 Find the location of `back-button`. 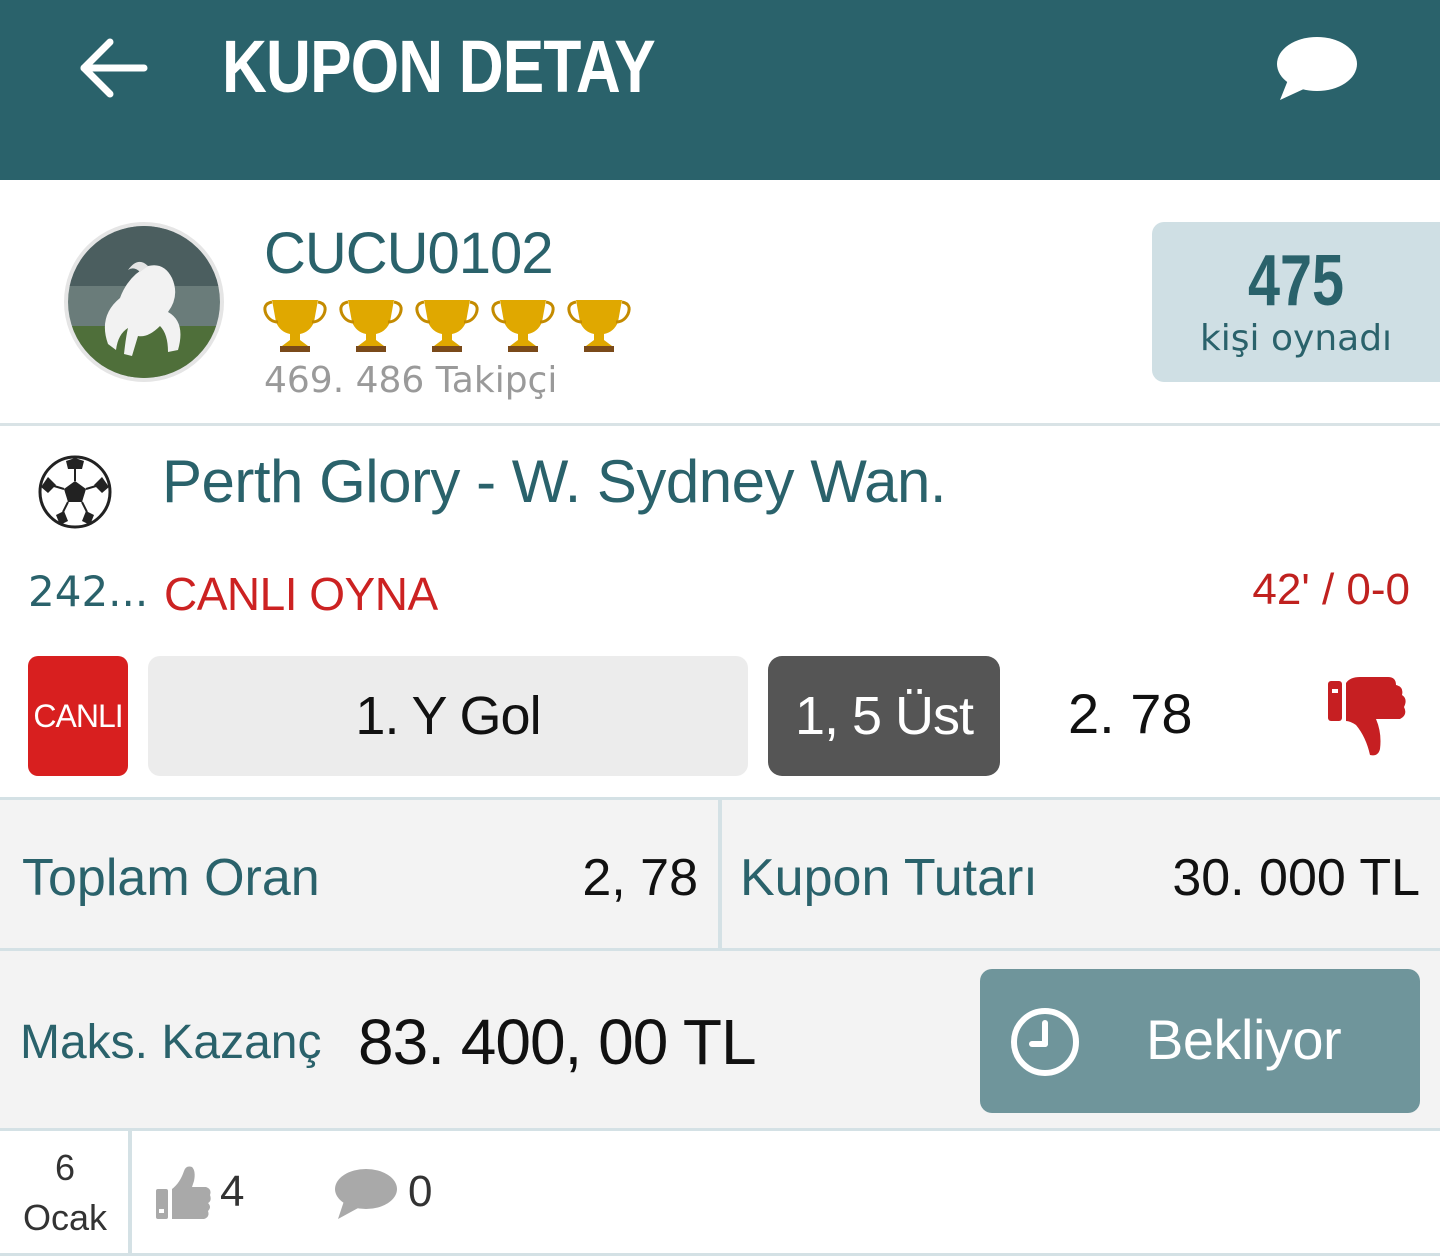

back-button is located at coordinates (113, 69).